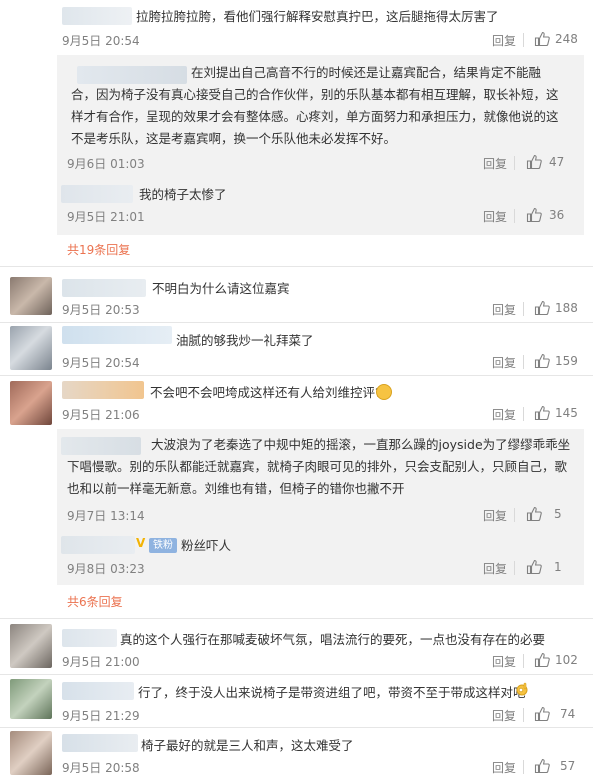  Describe the element at coordinates (557, 215) in the screenshot. I see `like-count: 36` at that location.